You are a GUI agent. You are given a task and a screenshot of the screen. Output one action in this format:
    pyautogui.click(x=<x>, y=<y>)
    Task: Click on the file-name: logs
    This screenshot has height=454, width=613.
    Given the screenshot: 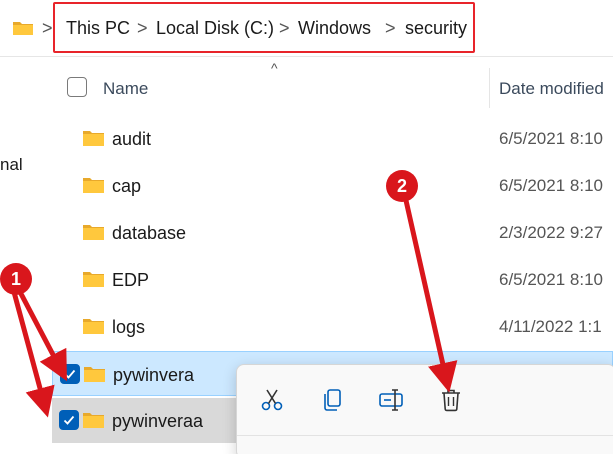 What is the action you would take?
    pyautogui.click(x=129, y=327)
    